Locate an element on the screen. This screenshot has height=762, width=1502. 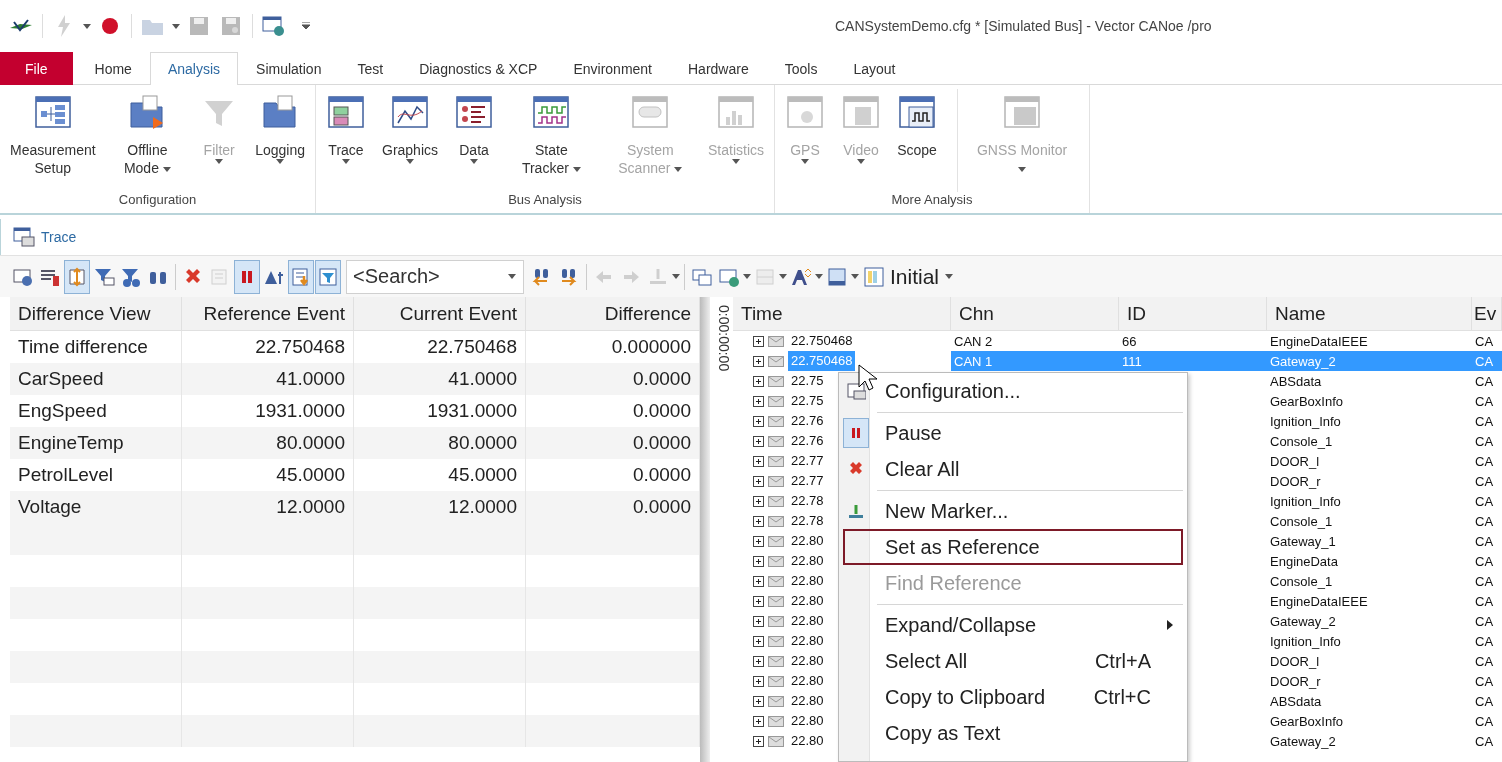
table-cell: Gateway_2 is located at coordinates (1369, 361).